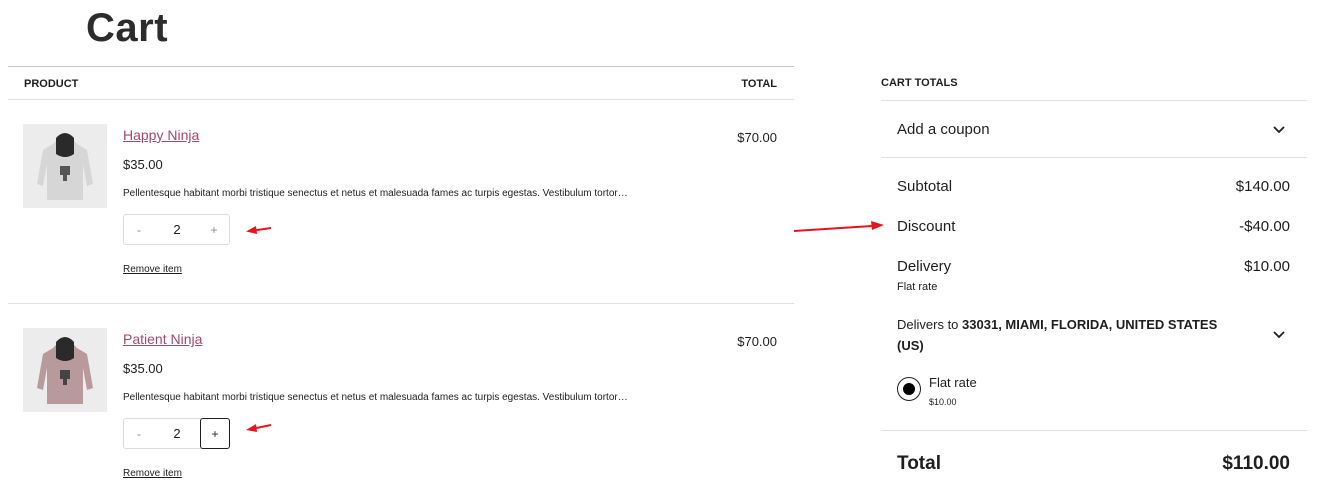 This screenshot has height=490, width=1320. I want to click on shipping-option-radio, so click(909, 389).